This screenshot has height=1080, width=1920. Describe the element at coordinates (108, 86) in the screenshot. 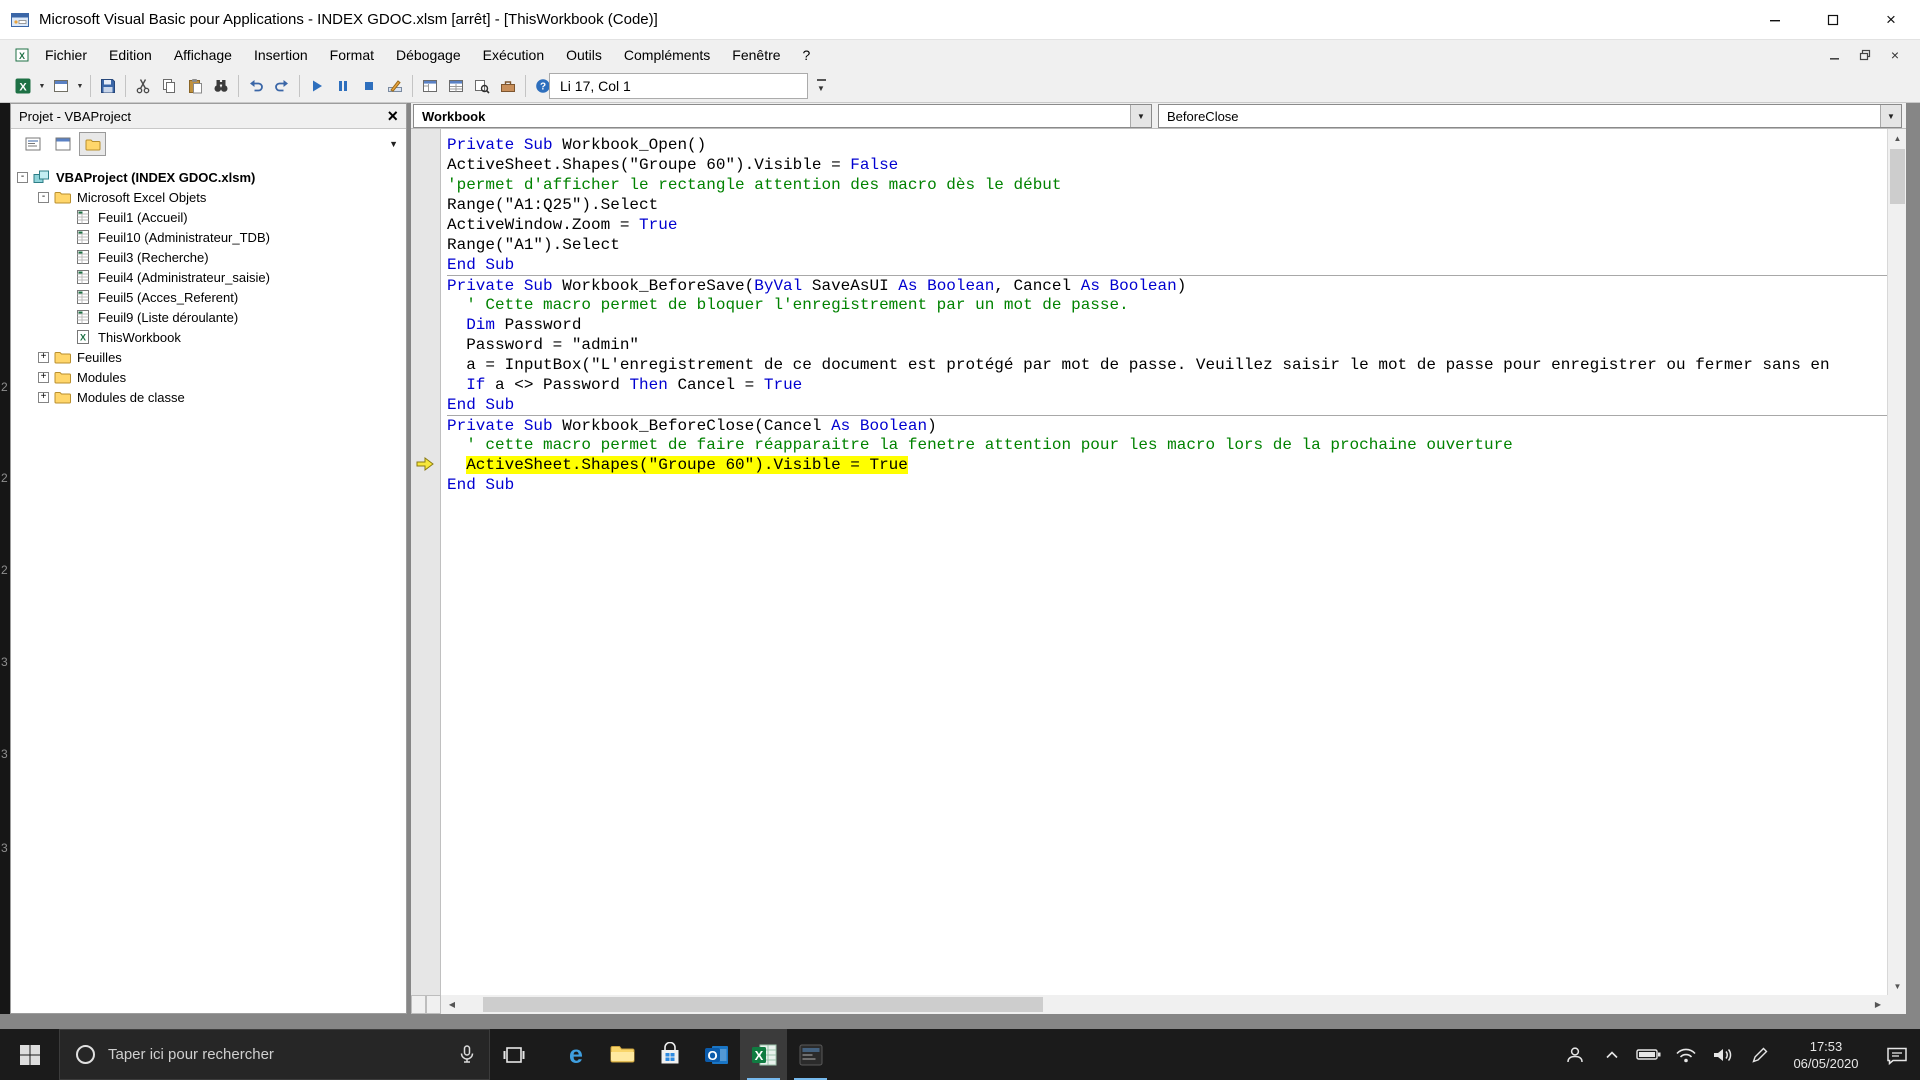

I see `save-button` at that location.